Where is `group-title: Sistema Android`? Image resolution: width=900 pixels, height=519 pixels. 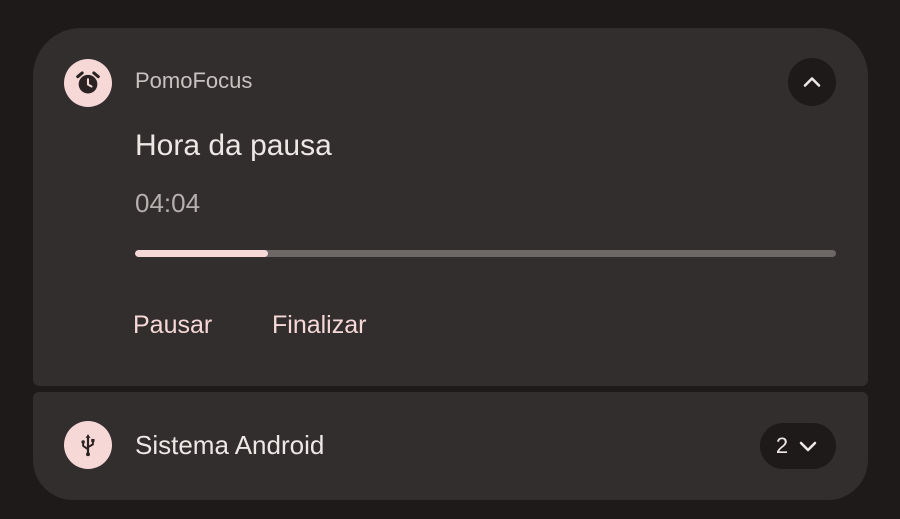 group-title: Sistema Android is located at coordinates (230, 445).